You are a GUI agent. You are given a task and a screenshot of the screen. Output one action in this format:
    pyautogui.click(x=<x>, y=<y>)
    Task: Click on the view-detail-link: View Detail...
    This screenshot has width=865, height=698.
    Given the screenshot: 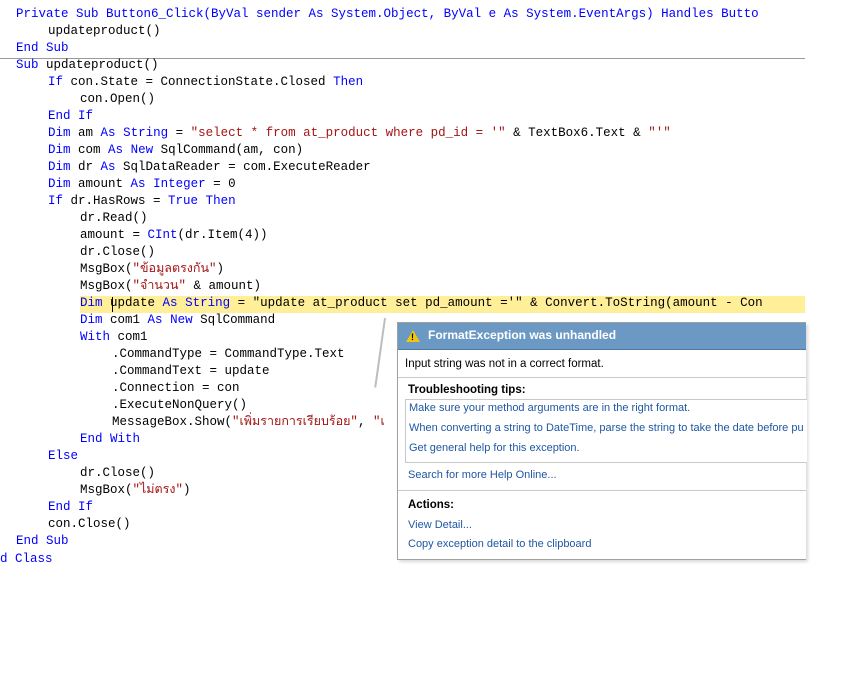 What is the action you would take?
    pyautogui.click(x=440, y=525)
    